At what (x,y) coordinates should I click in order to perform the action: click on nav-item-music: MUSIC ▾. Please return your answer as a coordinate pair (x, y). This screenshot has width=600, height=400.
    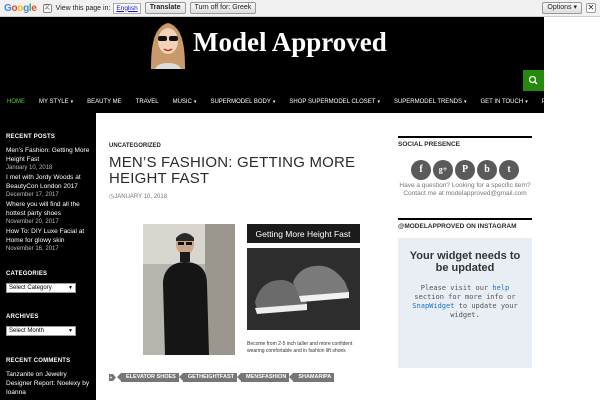
    Looking at the image, I should click on (185, 102).